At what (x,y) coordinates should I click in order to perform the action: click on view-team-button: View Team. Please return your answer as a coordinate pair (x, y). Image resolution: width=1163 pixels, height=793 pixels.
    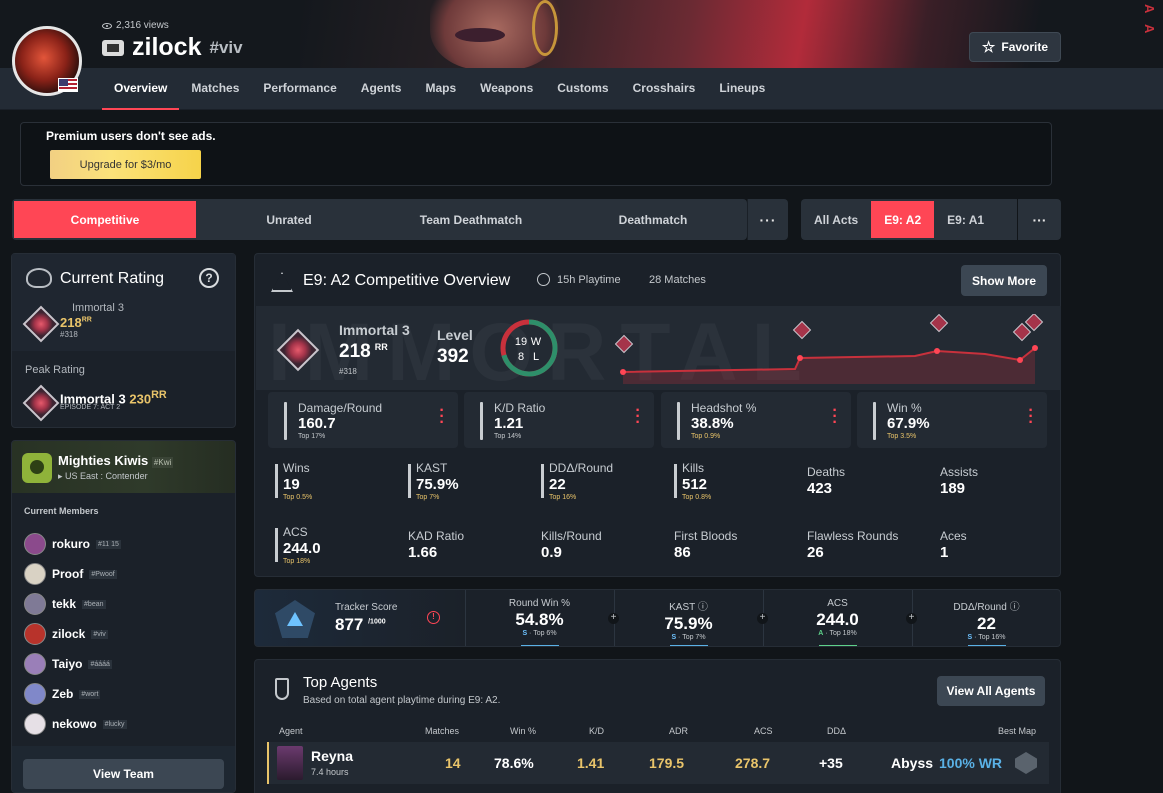
    Looking at the image, I should click on (123, 774).